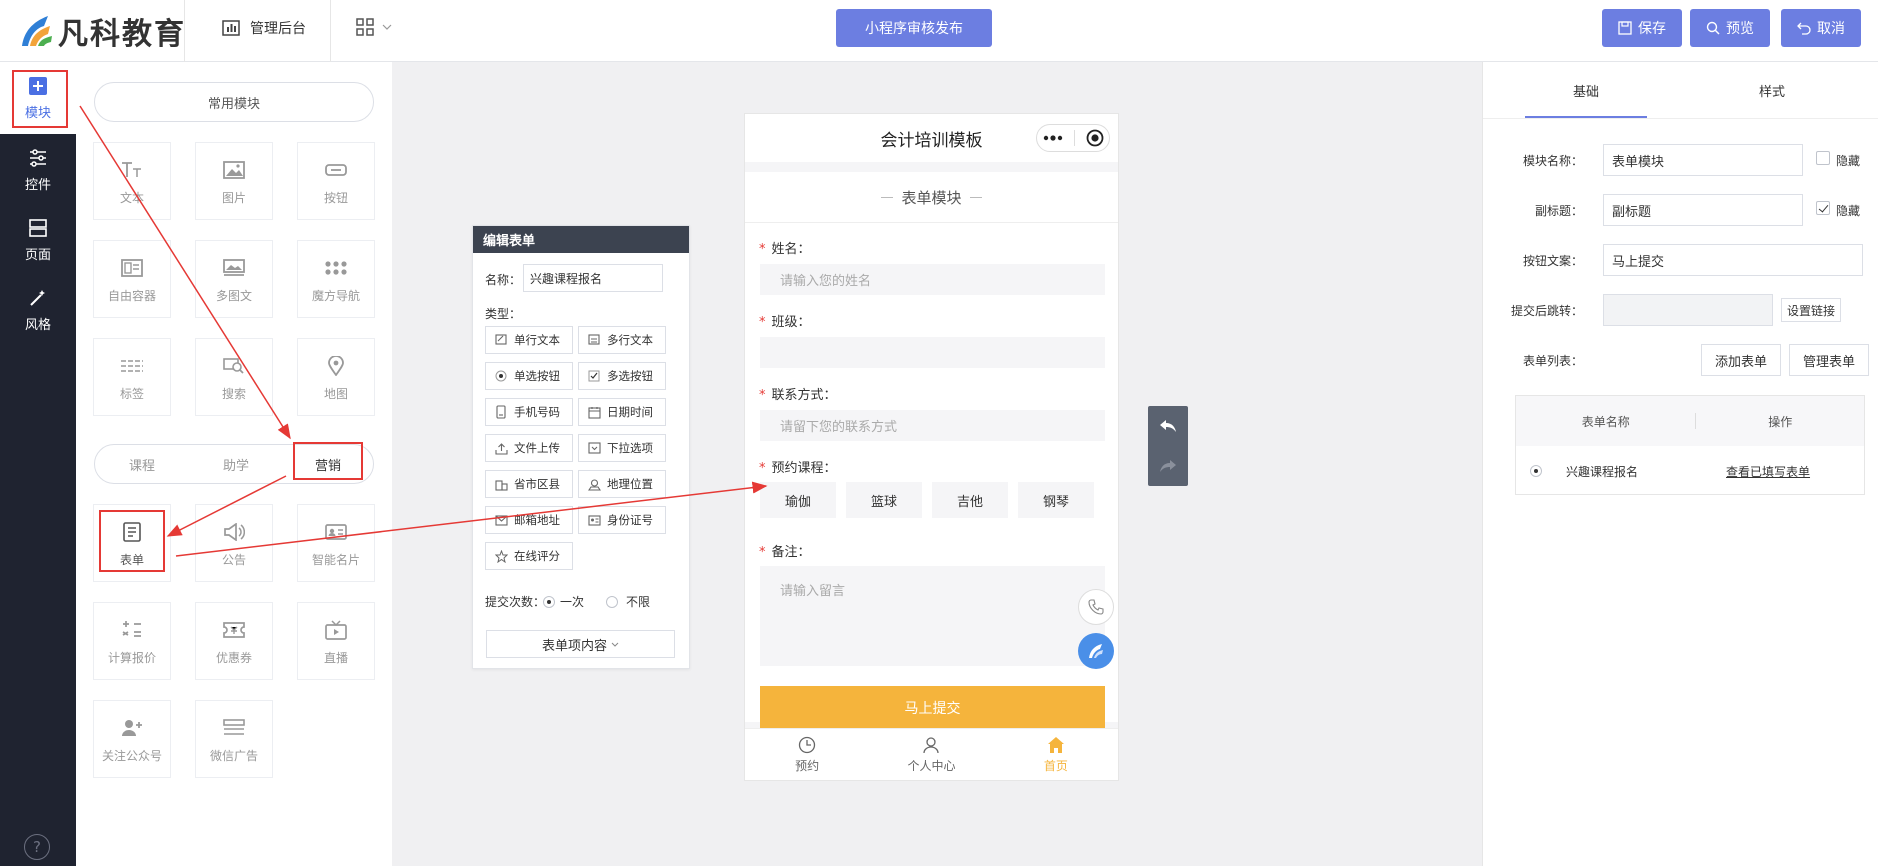 The height and width of the screenshot is (866, 1878). Describe the element at coordinates (537, 520) in the screenshot. I see `type-label: 邮箱地址` at that location.